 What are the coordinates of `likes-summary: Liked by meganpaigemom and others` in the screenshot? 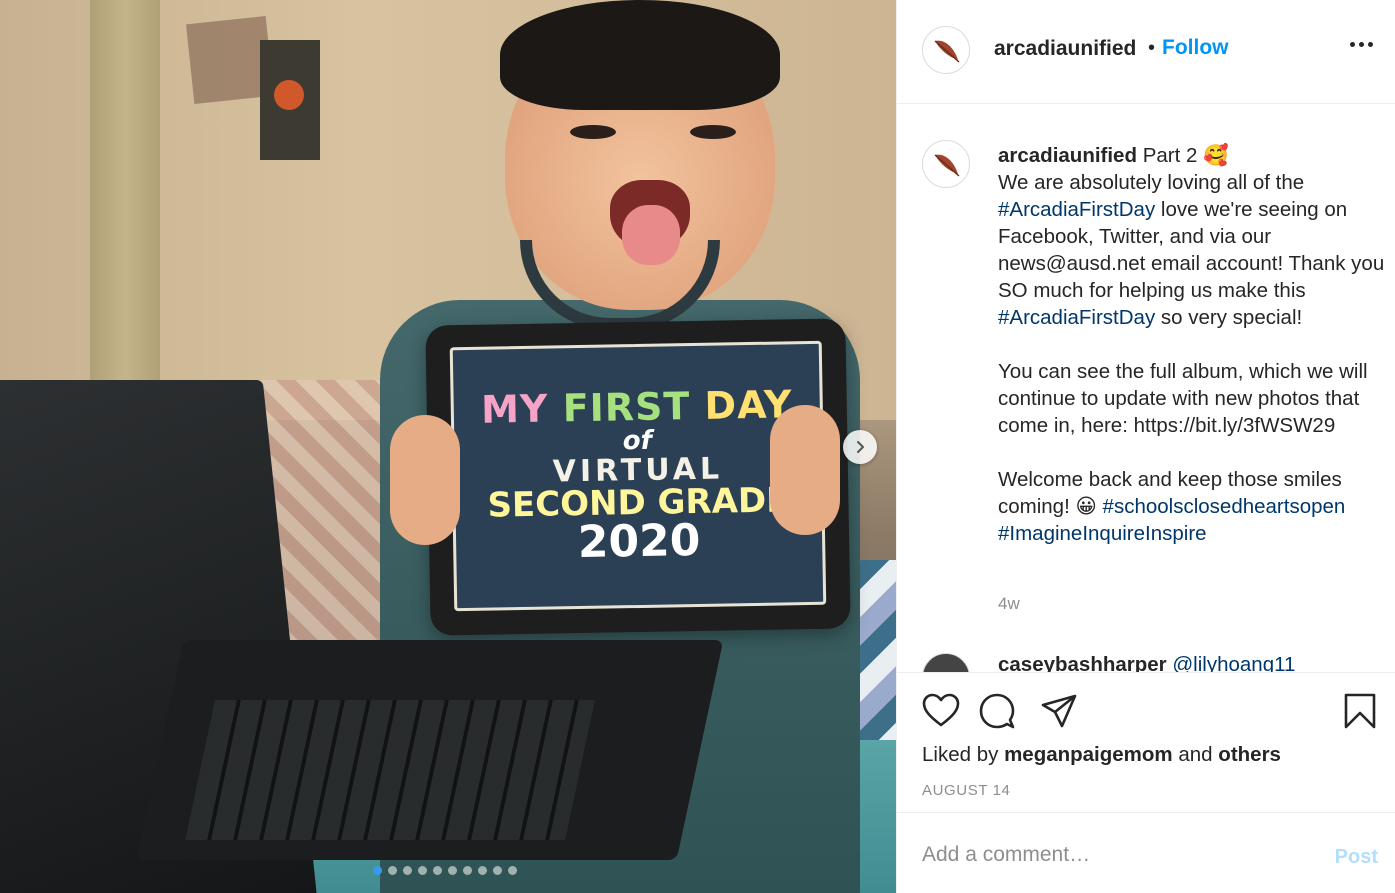 It's located at (1101, 754).